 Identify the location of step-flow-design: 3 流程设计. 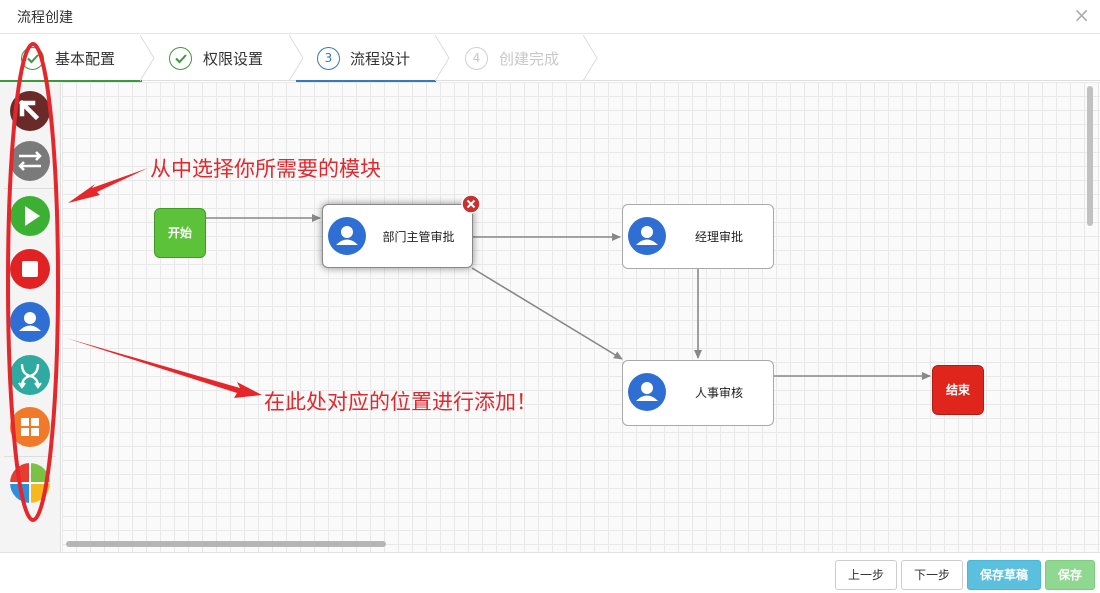
(366, 58).